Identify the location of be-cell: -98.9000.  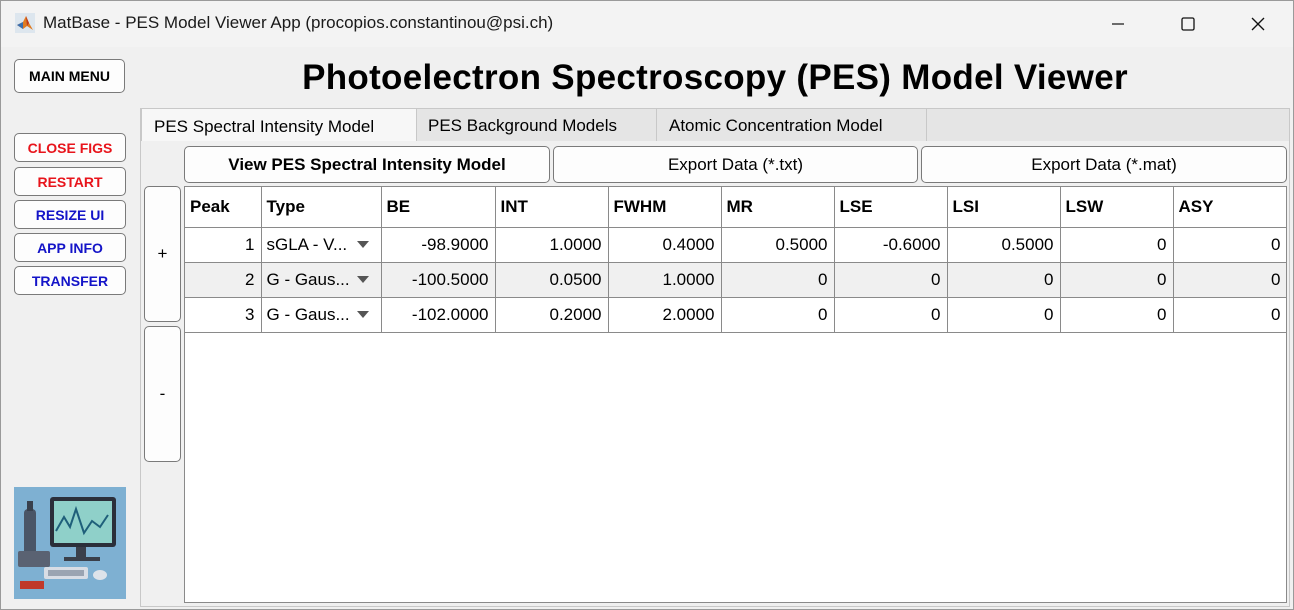
(438, 245).